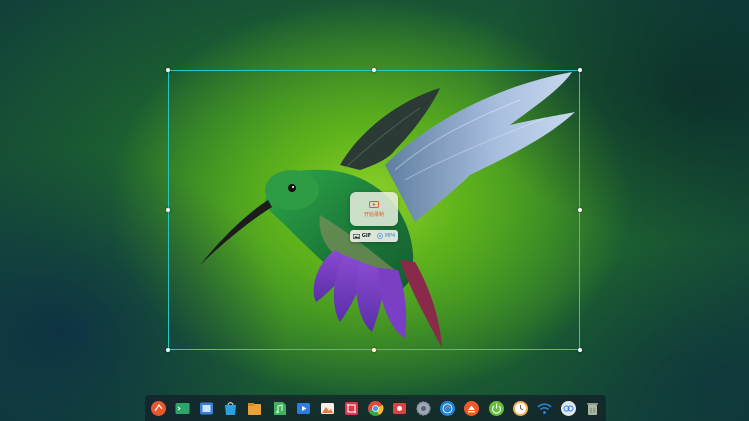 The width and height of the screenshot is (749, 421). I want to click on power-icon, so click(496, 408).